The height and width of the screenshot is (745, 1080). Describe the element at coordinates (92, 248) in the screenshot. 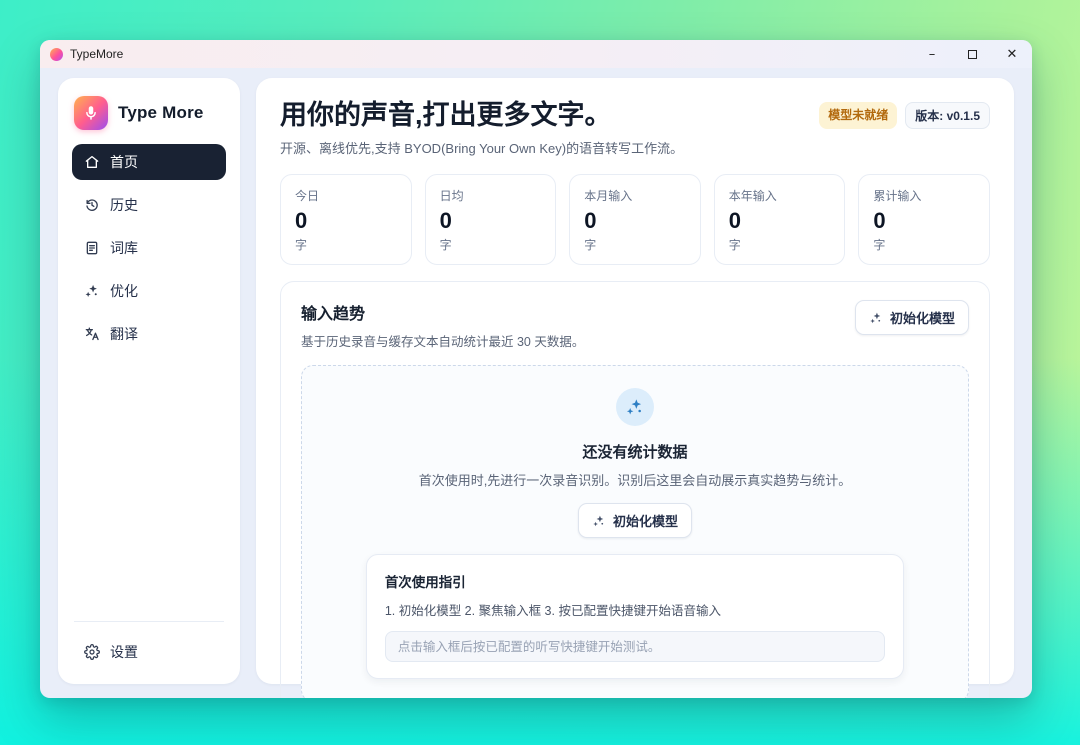

I see `lexicon-icon` at that location.